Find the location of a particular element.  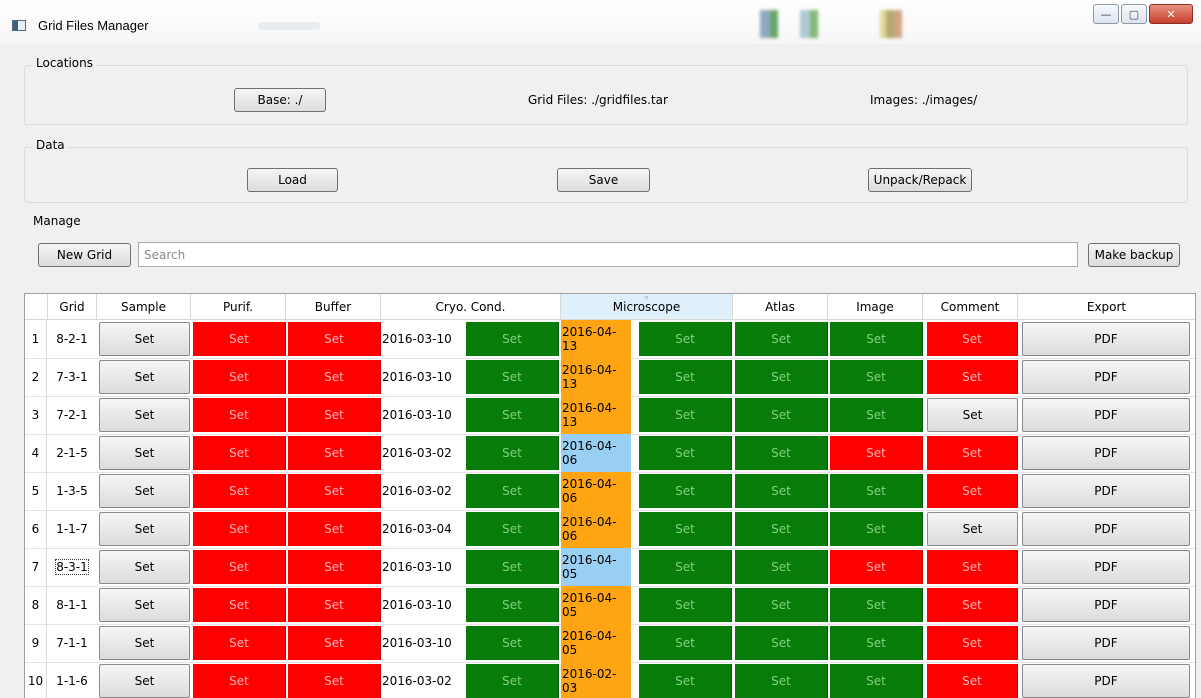

base-button: Base: ./ is located at coordinates (280, 100).